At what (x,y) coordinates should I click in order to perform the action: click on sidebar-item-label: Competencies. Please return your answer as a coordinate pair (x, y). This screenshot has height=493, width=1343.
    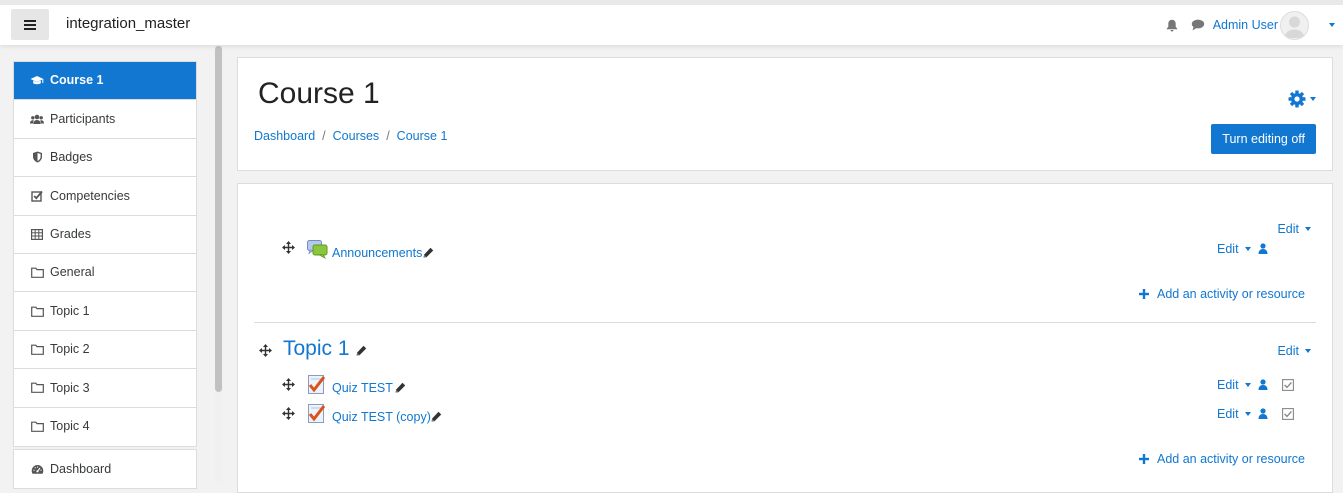
    Looking at the image, I should click on (90, 195).